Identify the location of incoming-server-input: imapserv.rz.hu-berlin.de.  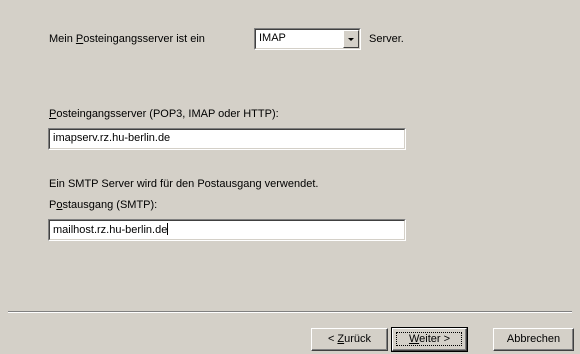
(227, 139).